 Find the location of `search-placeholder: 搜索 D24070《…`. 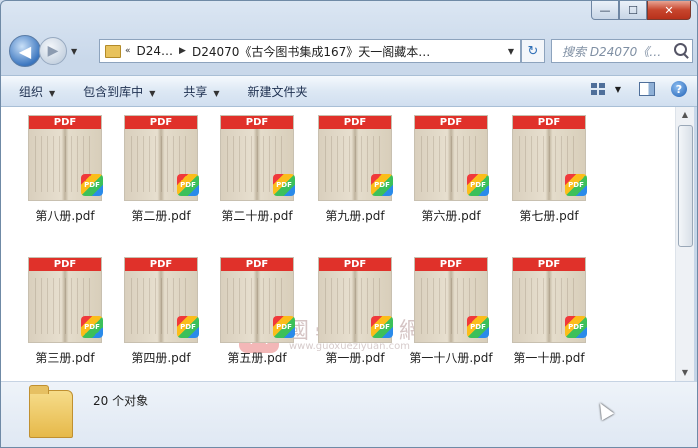

search-placeholder: 搜索 D24070《… is located at coordinates (612, 51).